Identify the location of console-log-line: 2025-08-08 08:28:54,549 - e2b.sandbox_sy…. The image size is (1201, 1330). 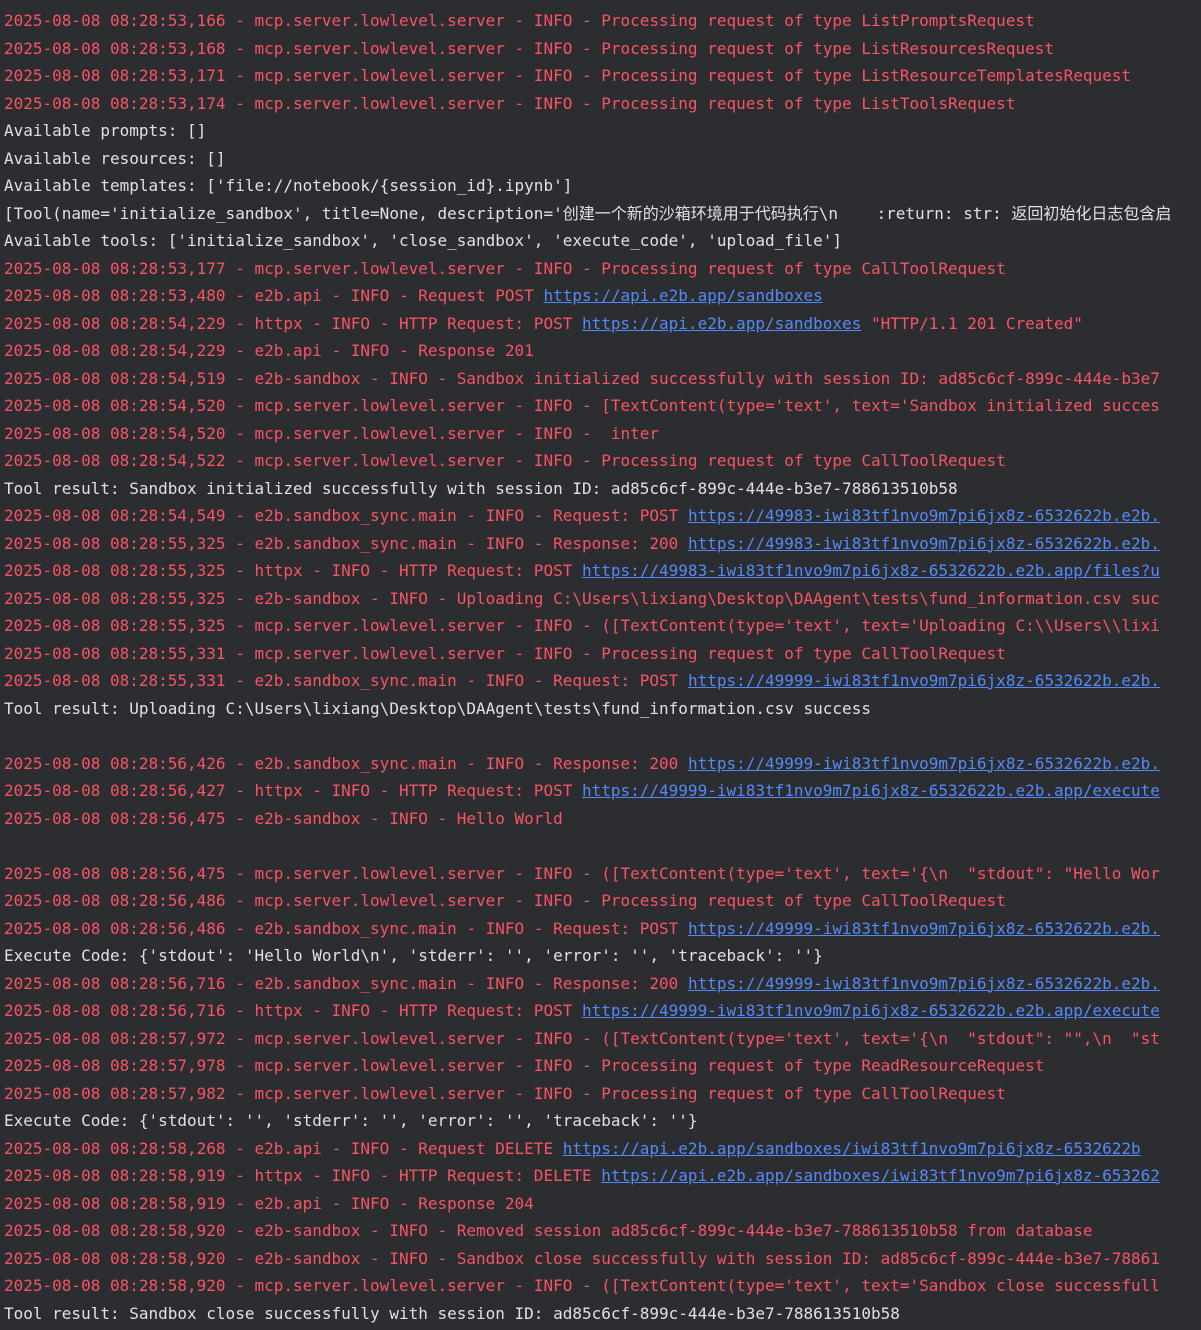
(602, 516).